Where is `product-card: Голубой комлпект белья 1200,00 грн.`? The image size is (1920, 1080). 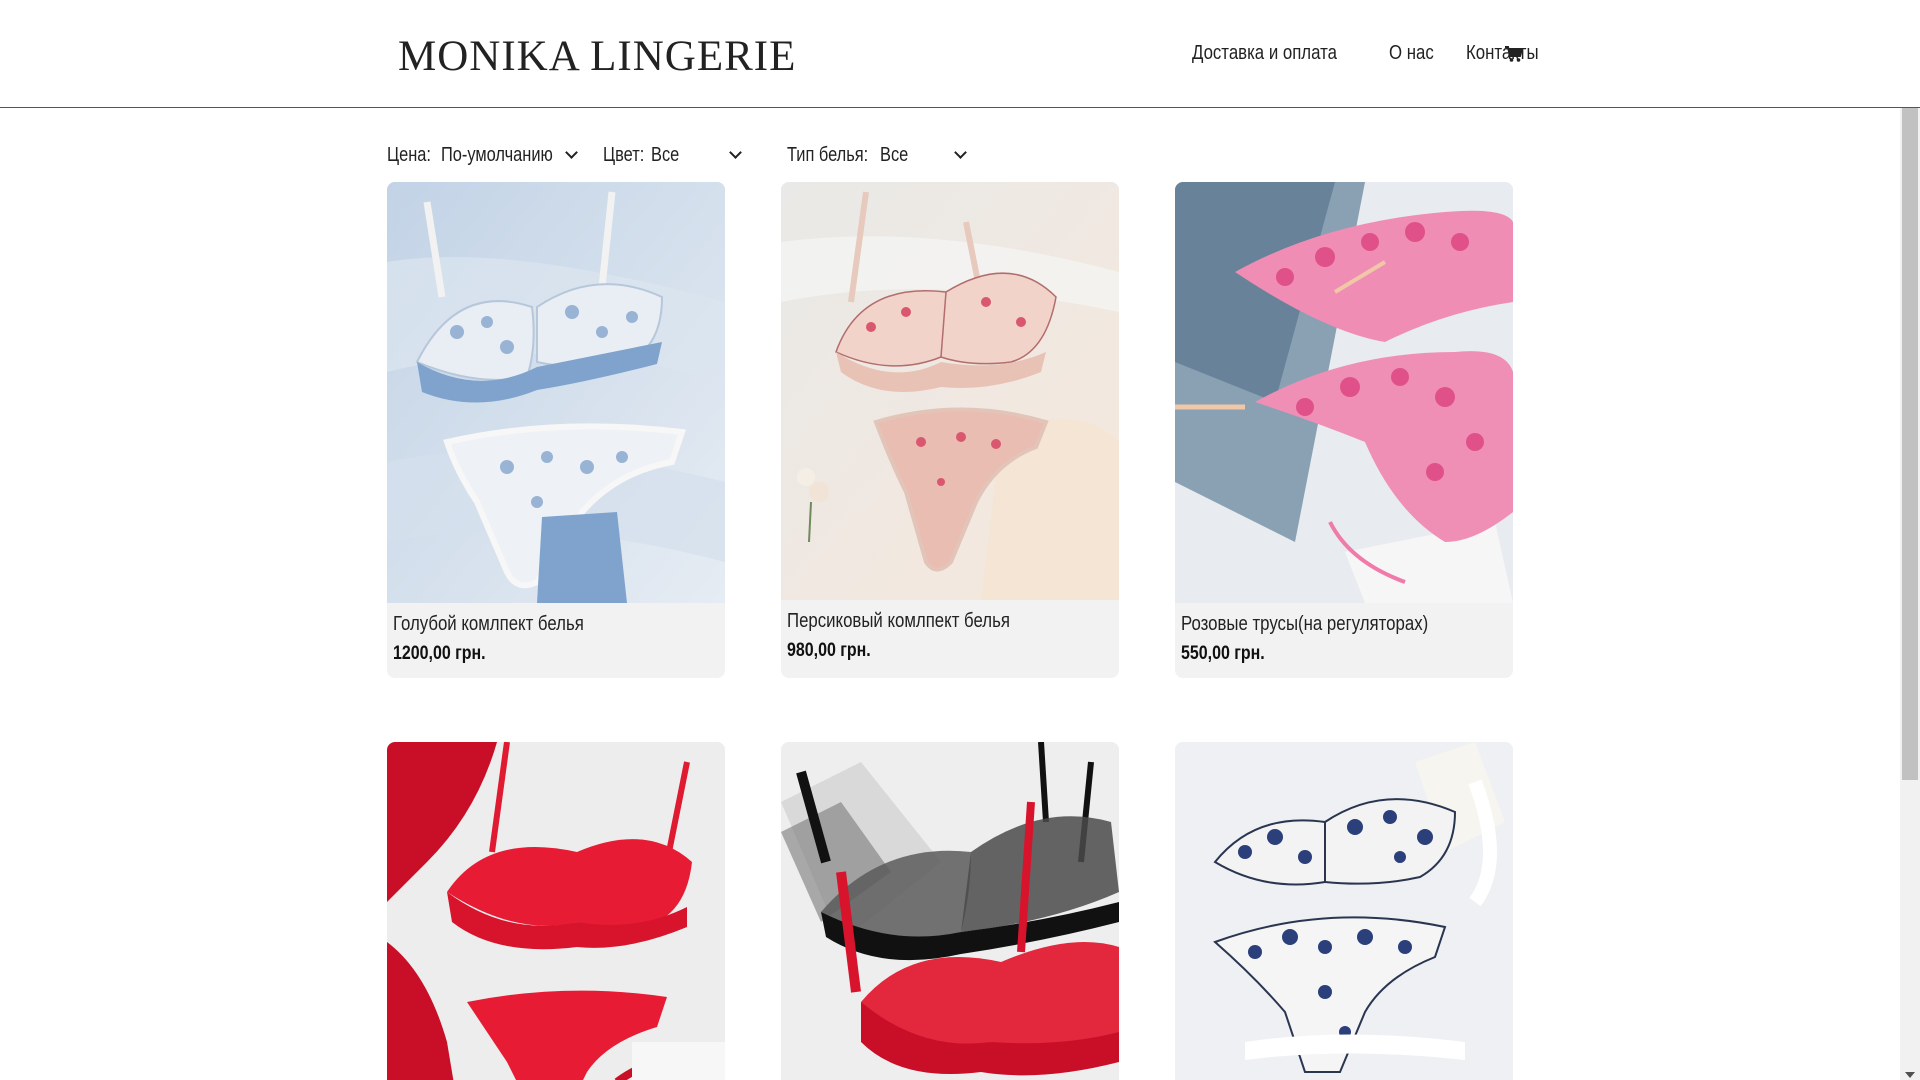
product-card: Голубой комлпект белья 1200,00 грн. is located at coordinates (556, 430).